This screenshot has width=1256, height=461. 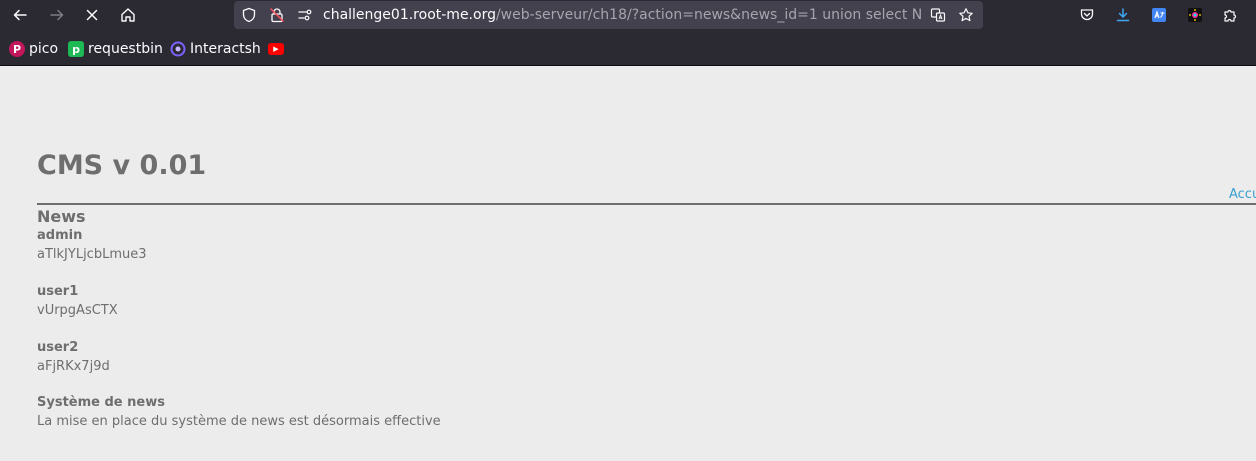 I want to click on bookmark-interactsh: Interactsh, so click(x=215, y=49).